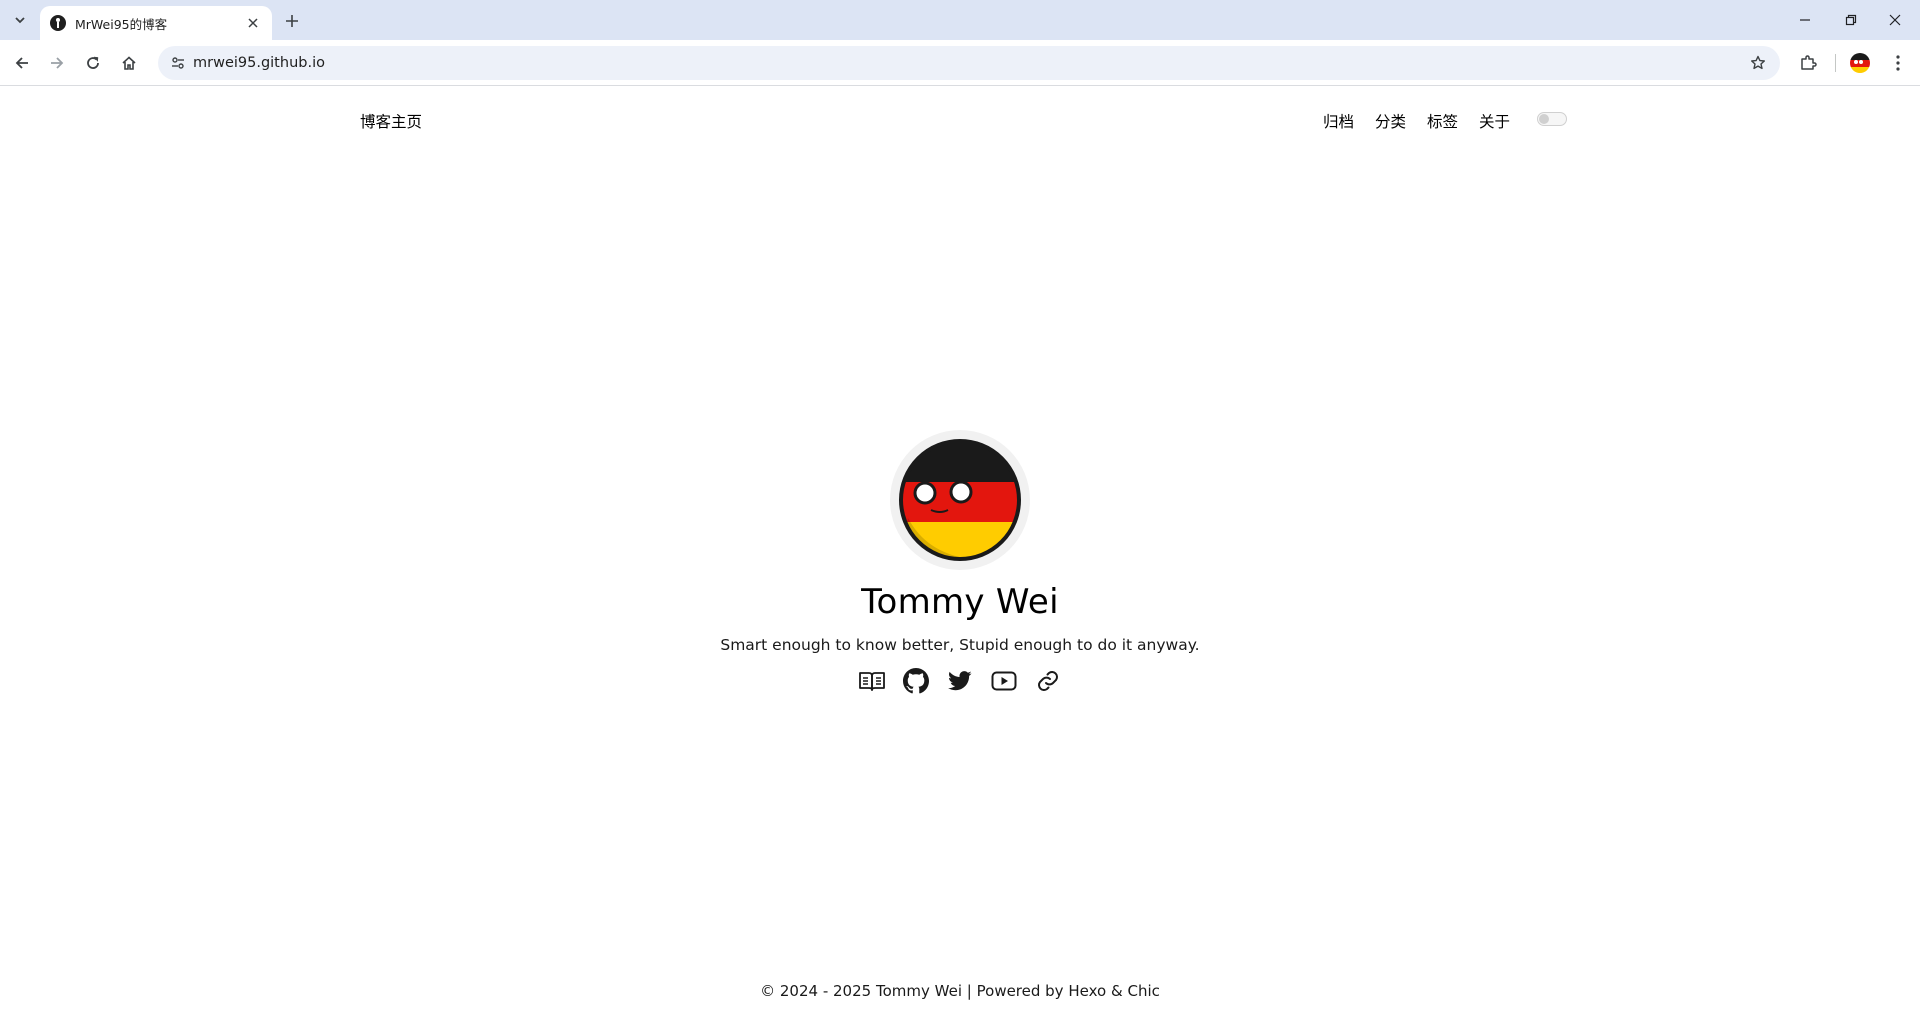 This screenshot has width=1920, height=1031. I want to click on plus-icon, so click(292, 21).